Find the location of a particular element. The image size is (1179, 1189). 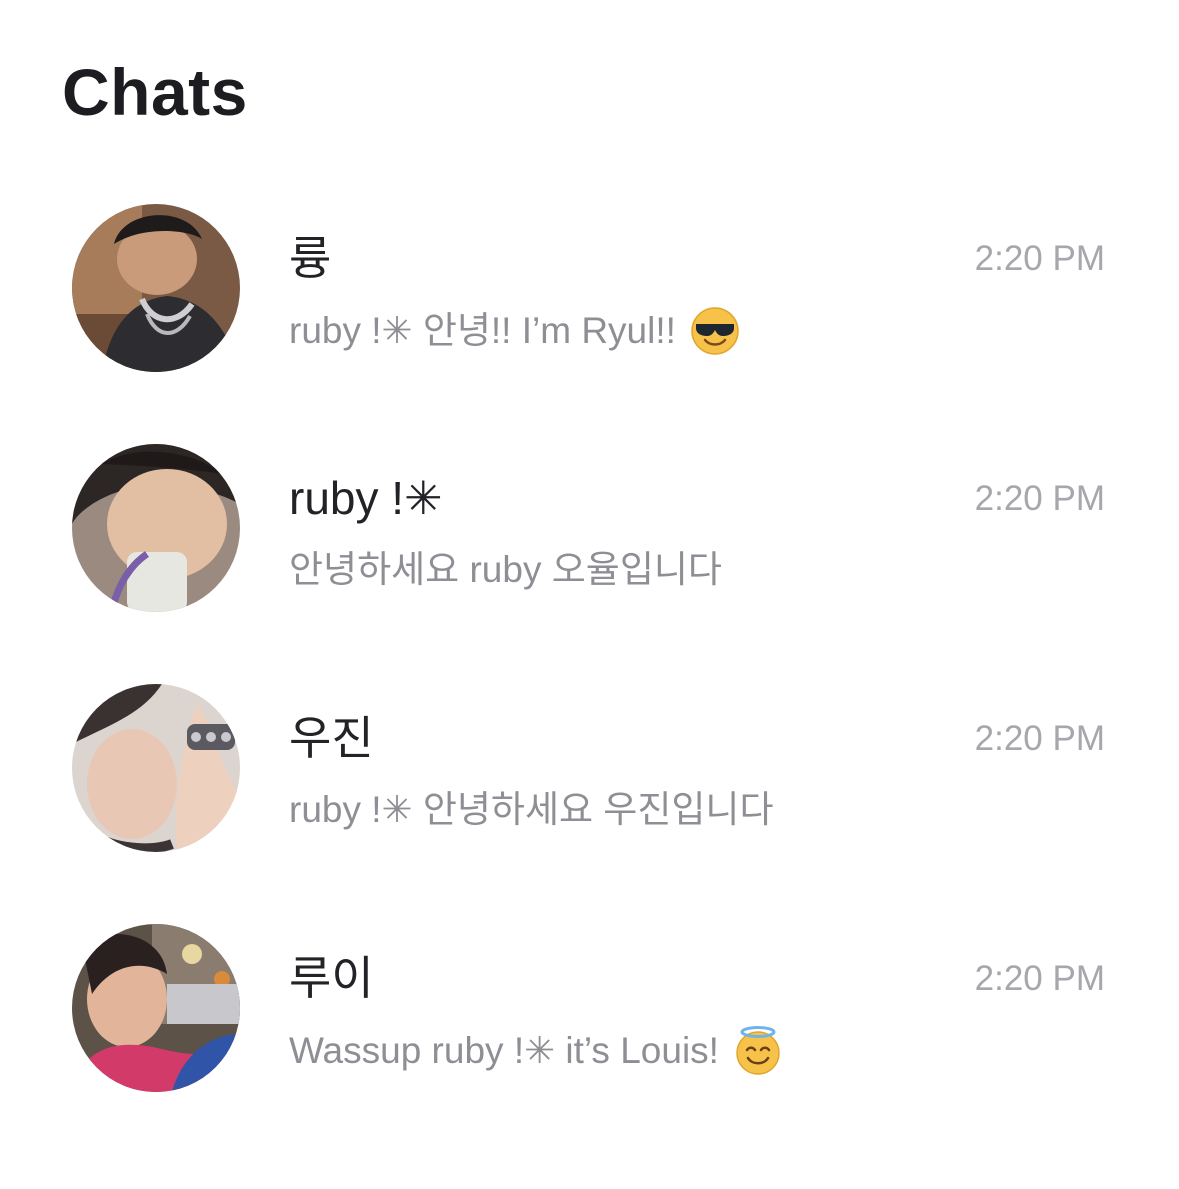

chat-name: 륭 is located at coordinates (310, 258).